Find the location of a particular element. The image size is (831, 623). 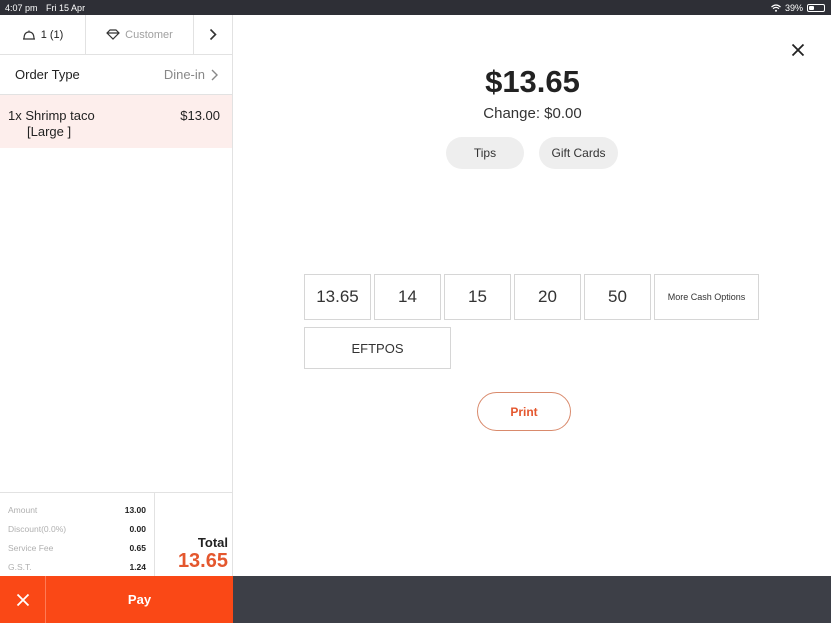

cash-option-button: 14 is located at coordinates (407, 297).